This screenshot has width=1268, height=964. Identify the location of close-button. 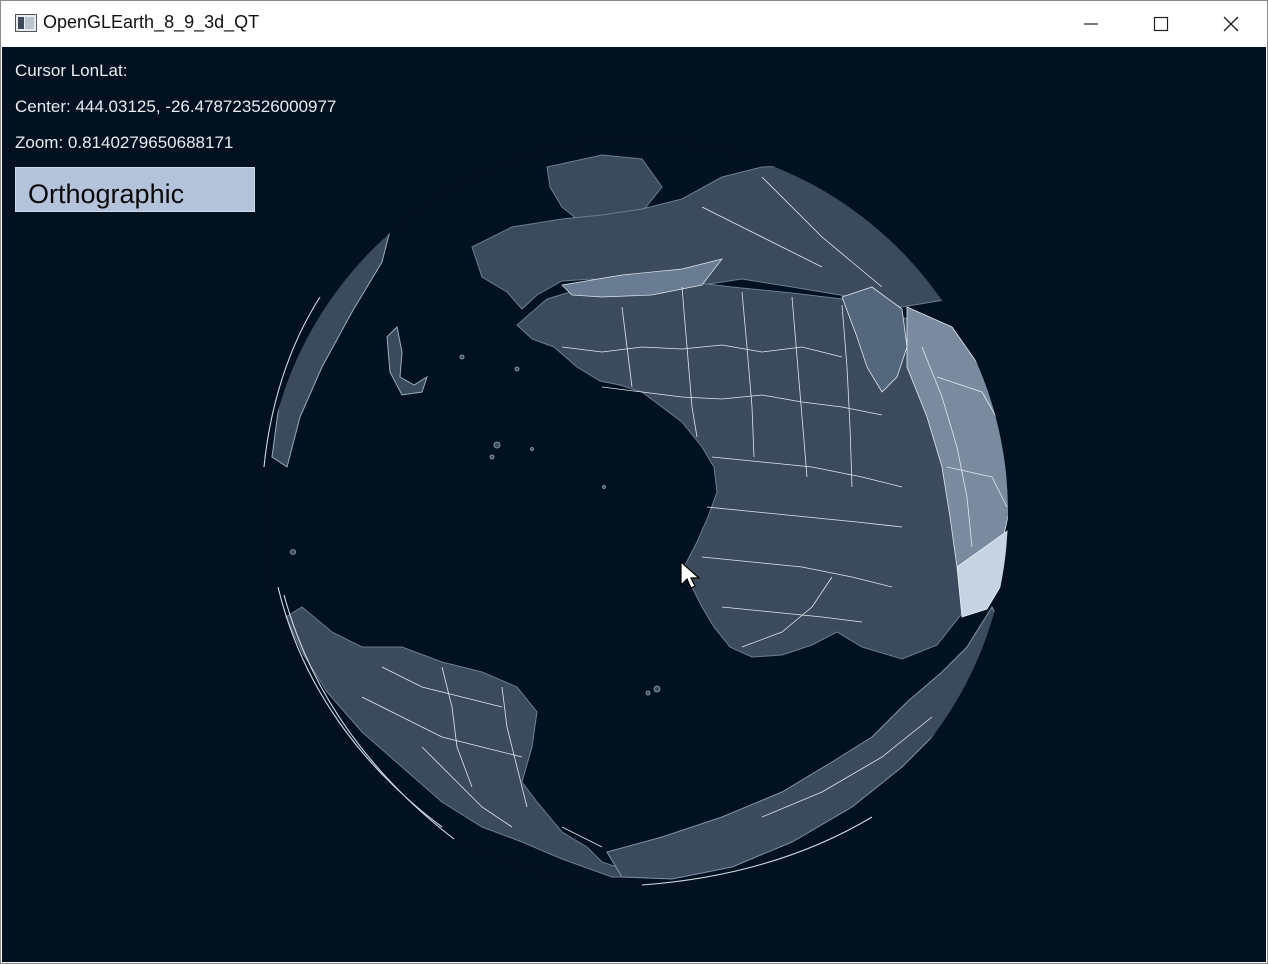
(1231, 24).